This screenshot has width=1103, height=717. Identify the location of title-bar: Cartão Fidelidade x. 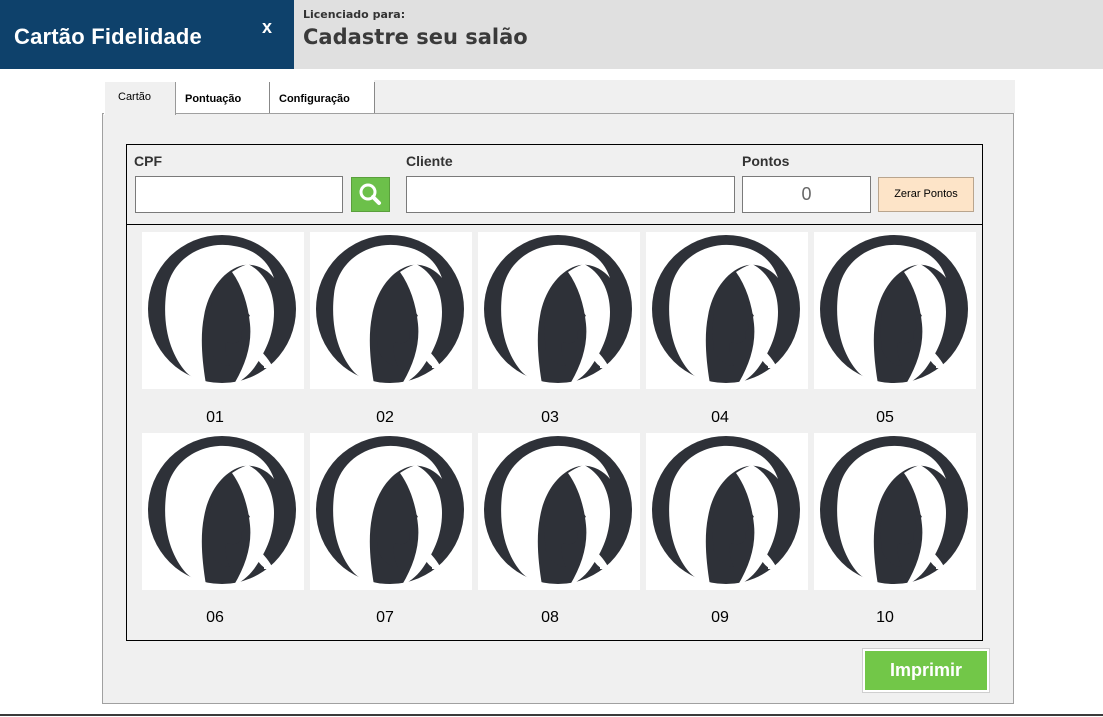
(147, 34).